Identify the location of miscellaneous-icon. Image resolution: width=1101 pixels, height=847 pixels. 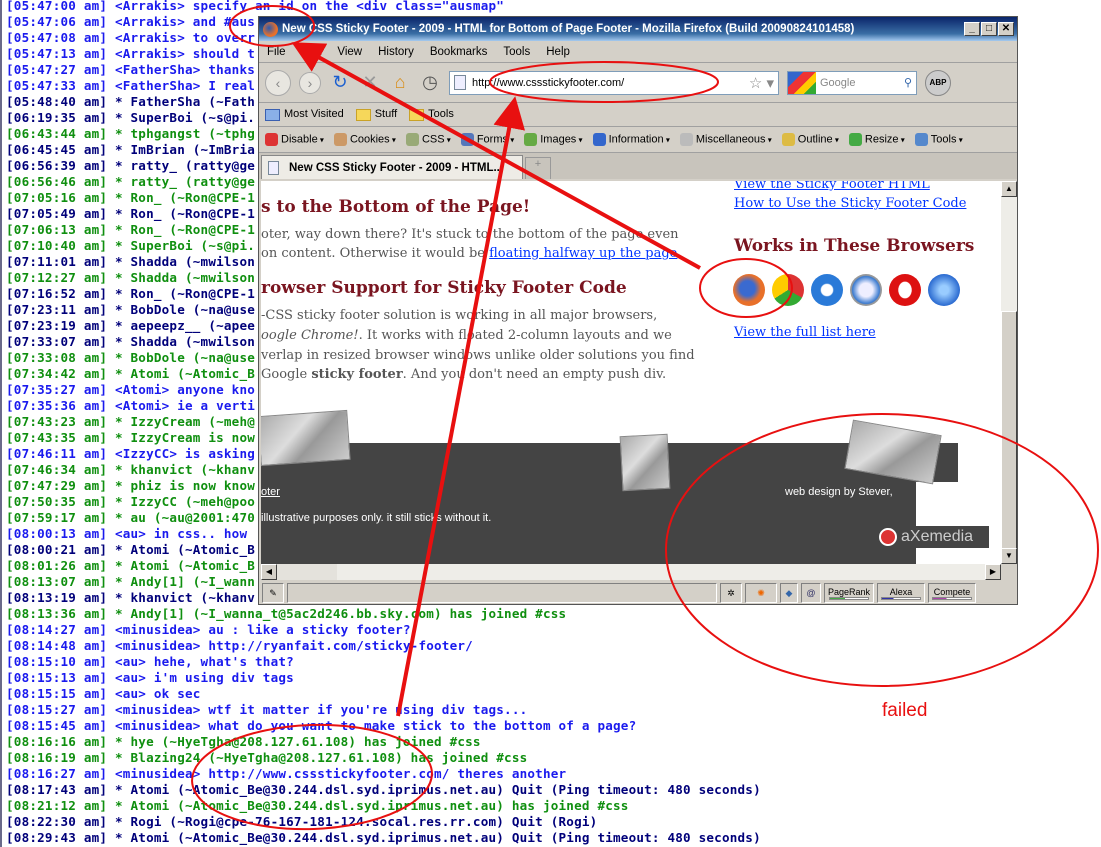
(686, 139).